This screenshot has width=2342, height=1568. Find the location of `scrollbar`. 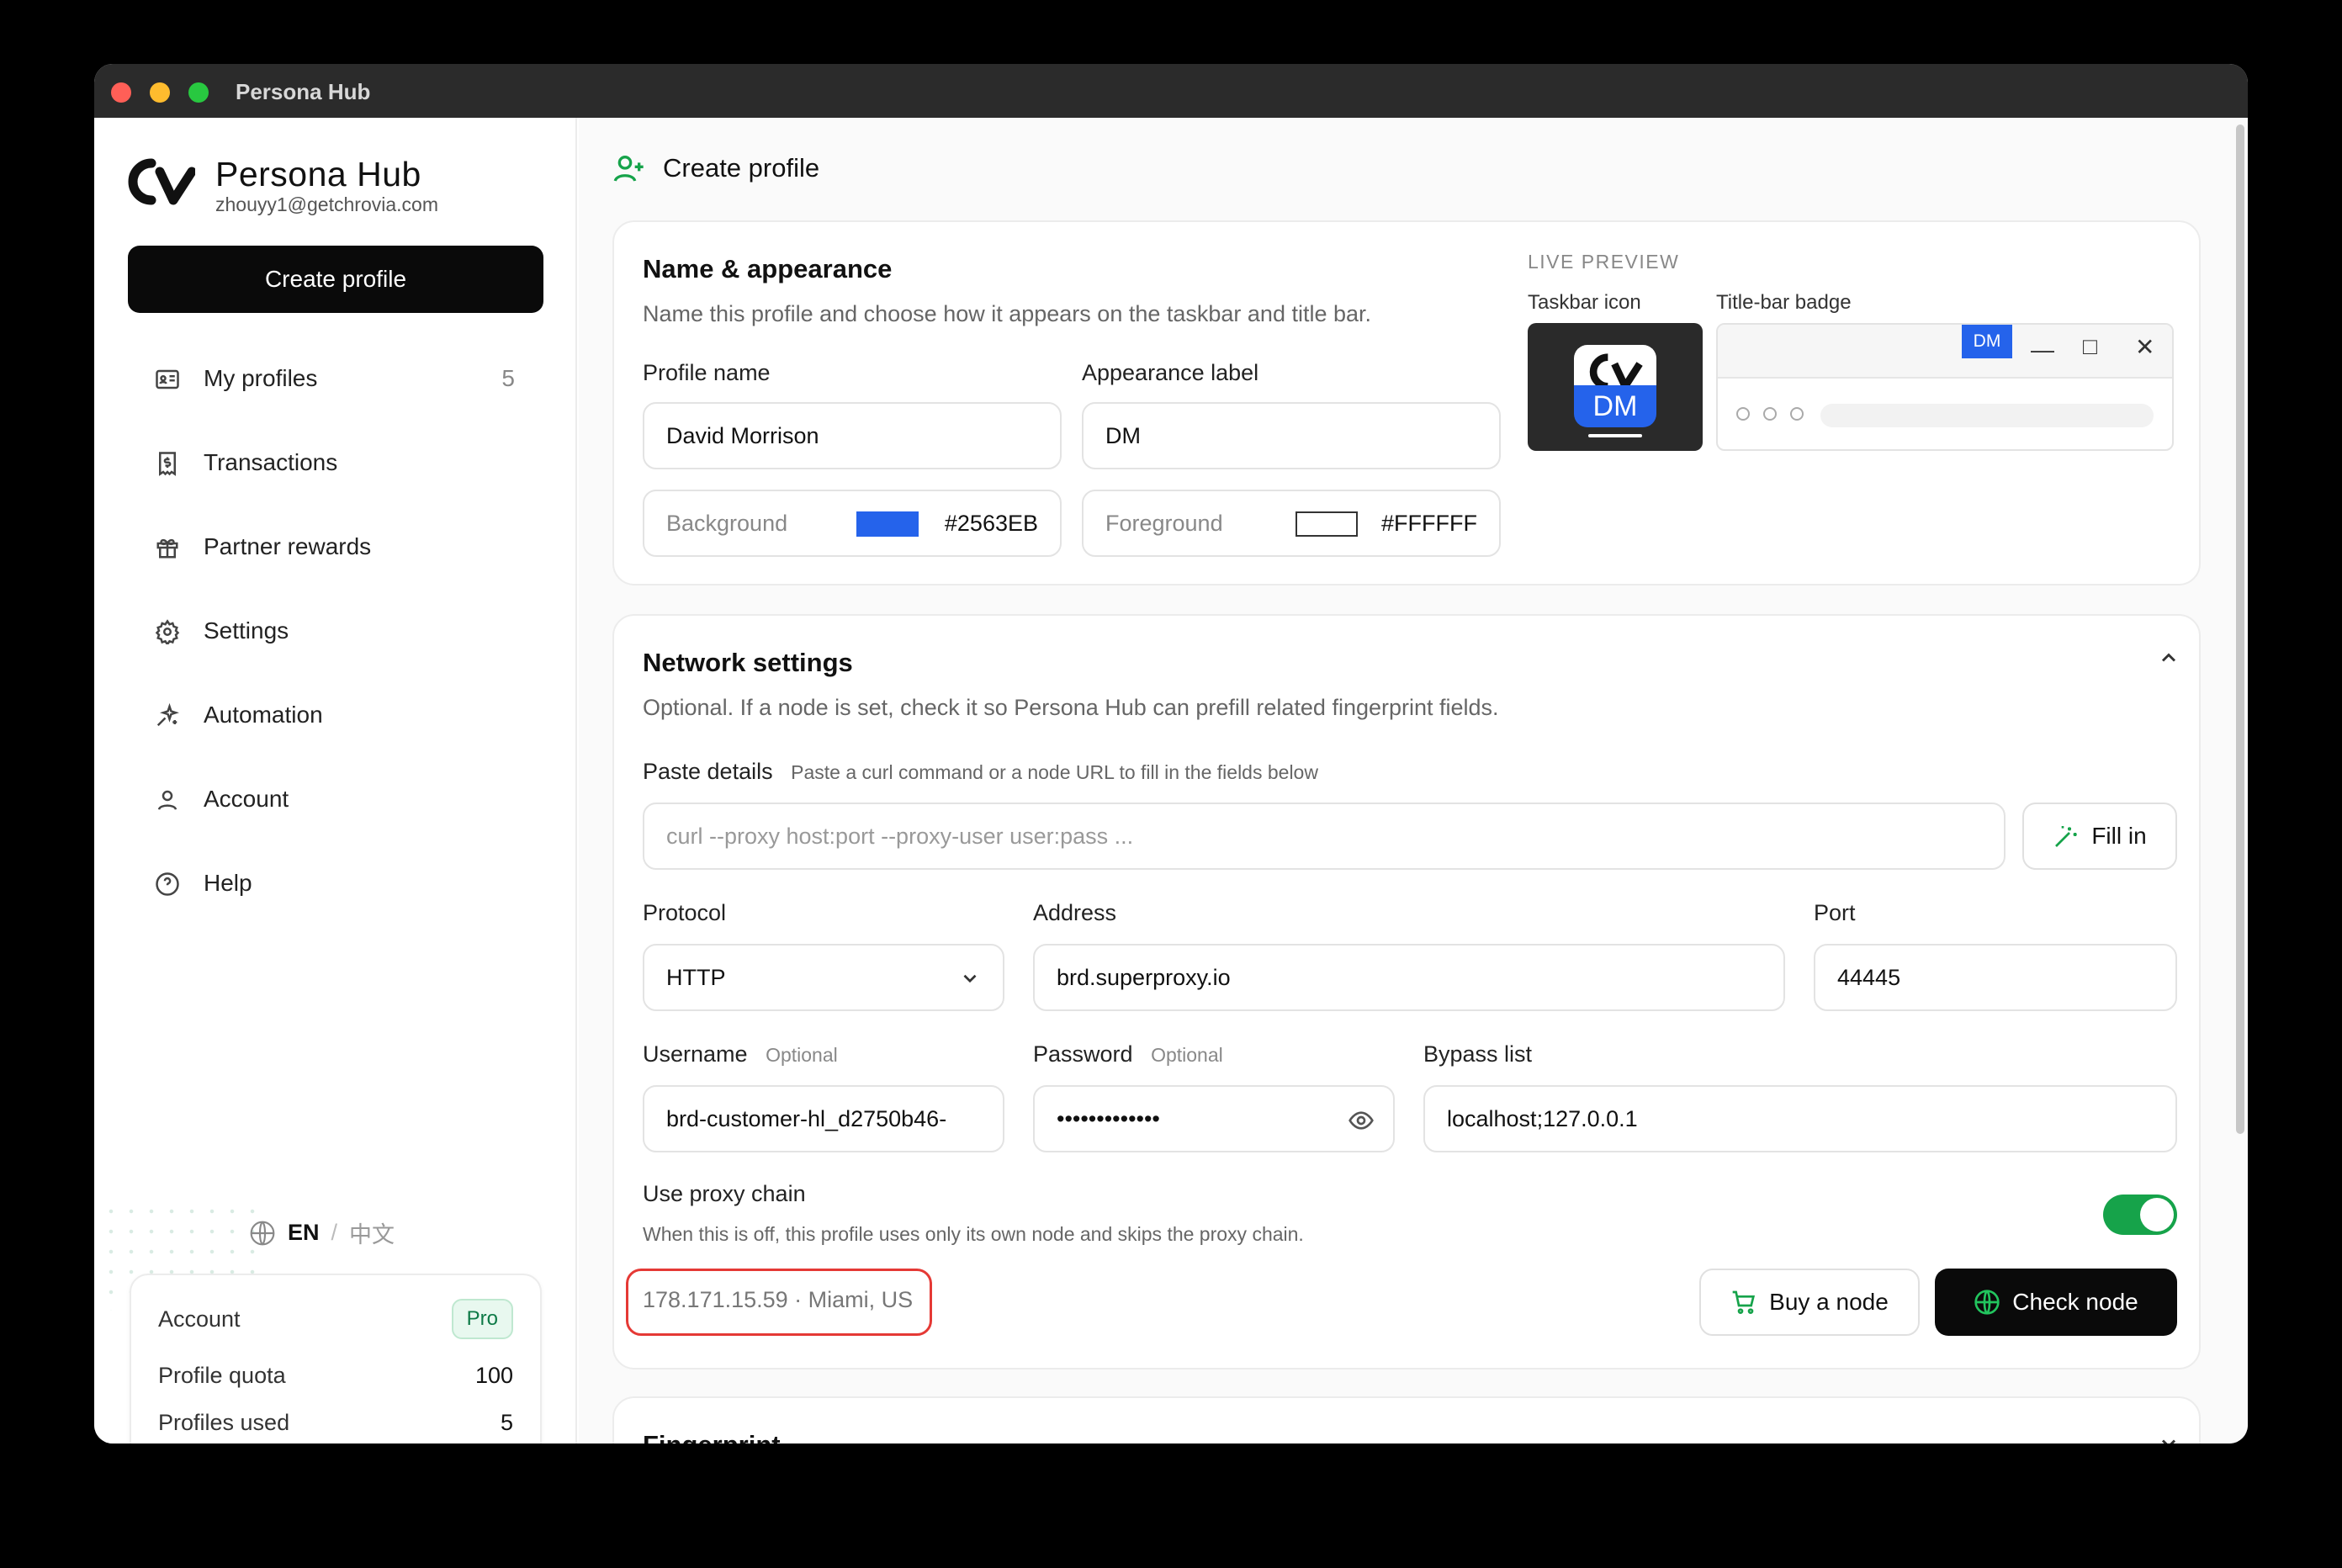

scrollbar is located at coordinates (2240, 629).